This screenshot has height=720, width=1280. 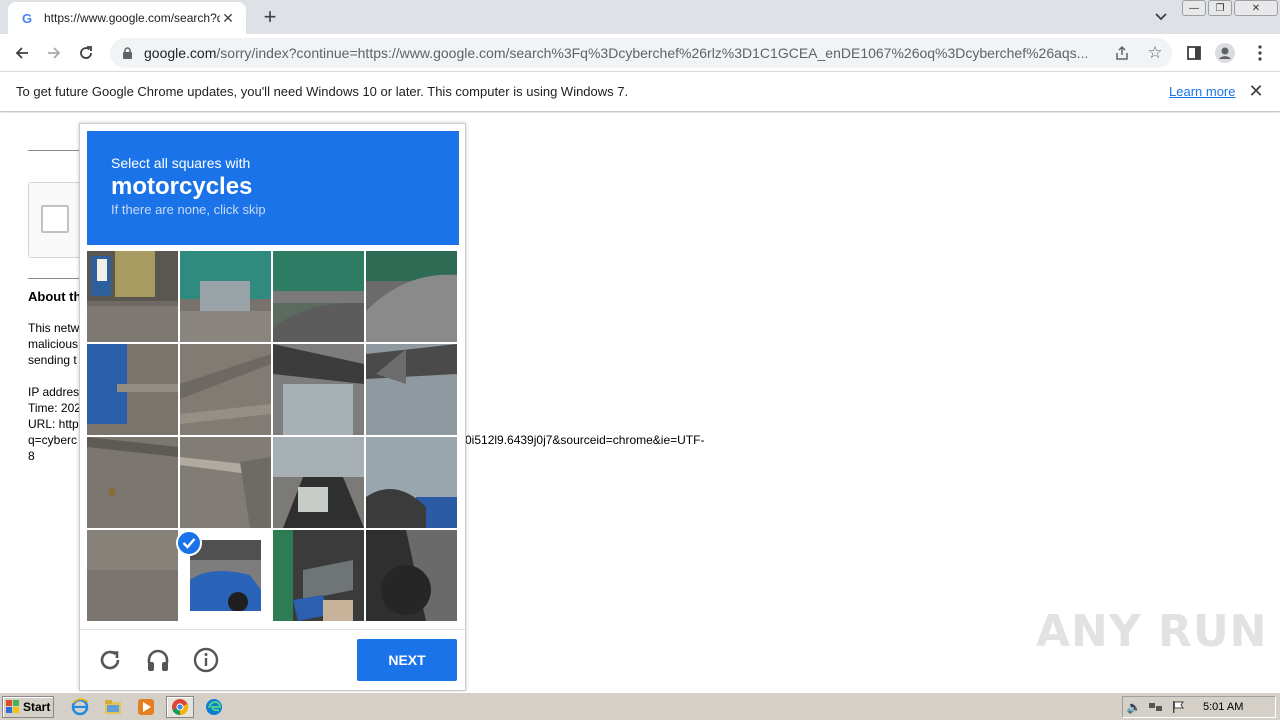 I want to click on start-button: Start, so click(x=28, y=707).